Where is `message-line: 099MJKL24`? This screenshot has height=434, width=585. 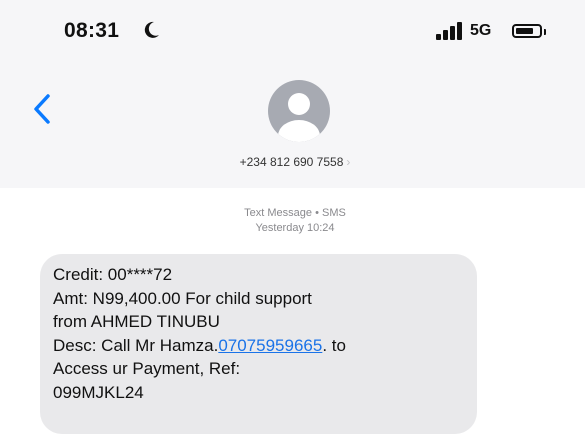
message-line: 099MJKL24 is located at coordinates (98, 392).